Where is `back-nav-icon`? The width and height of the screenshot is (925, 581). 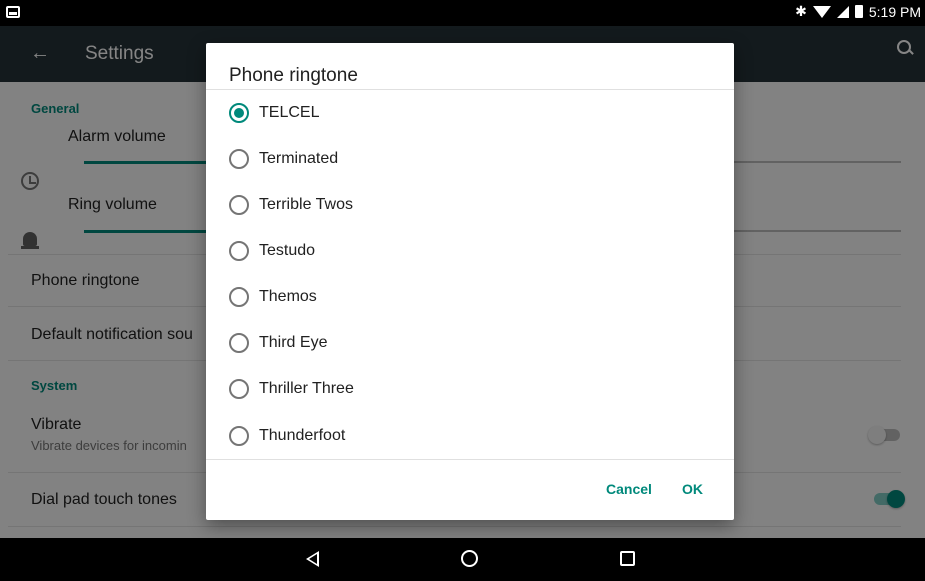 back-nav-icon is located at coordinates (312, 559).